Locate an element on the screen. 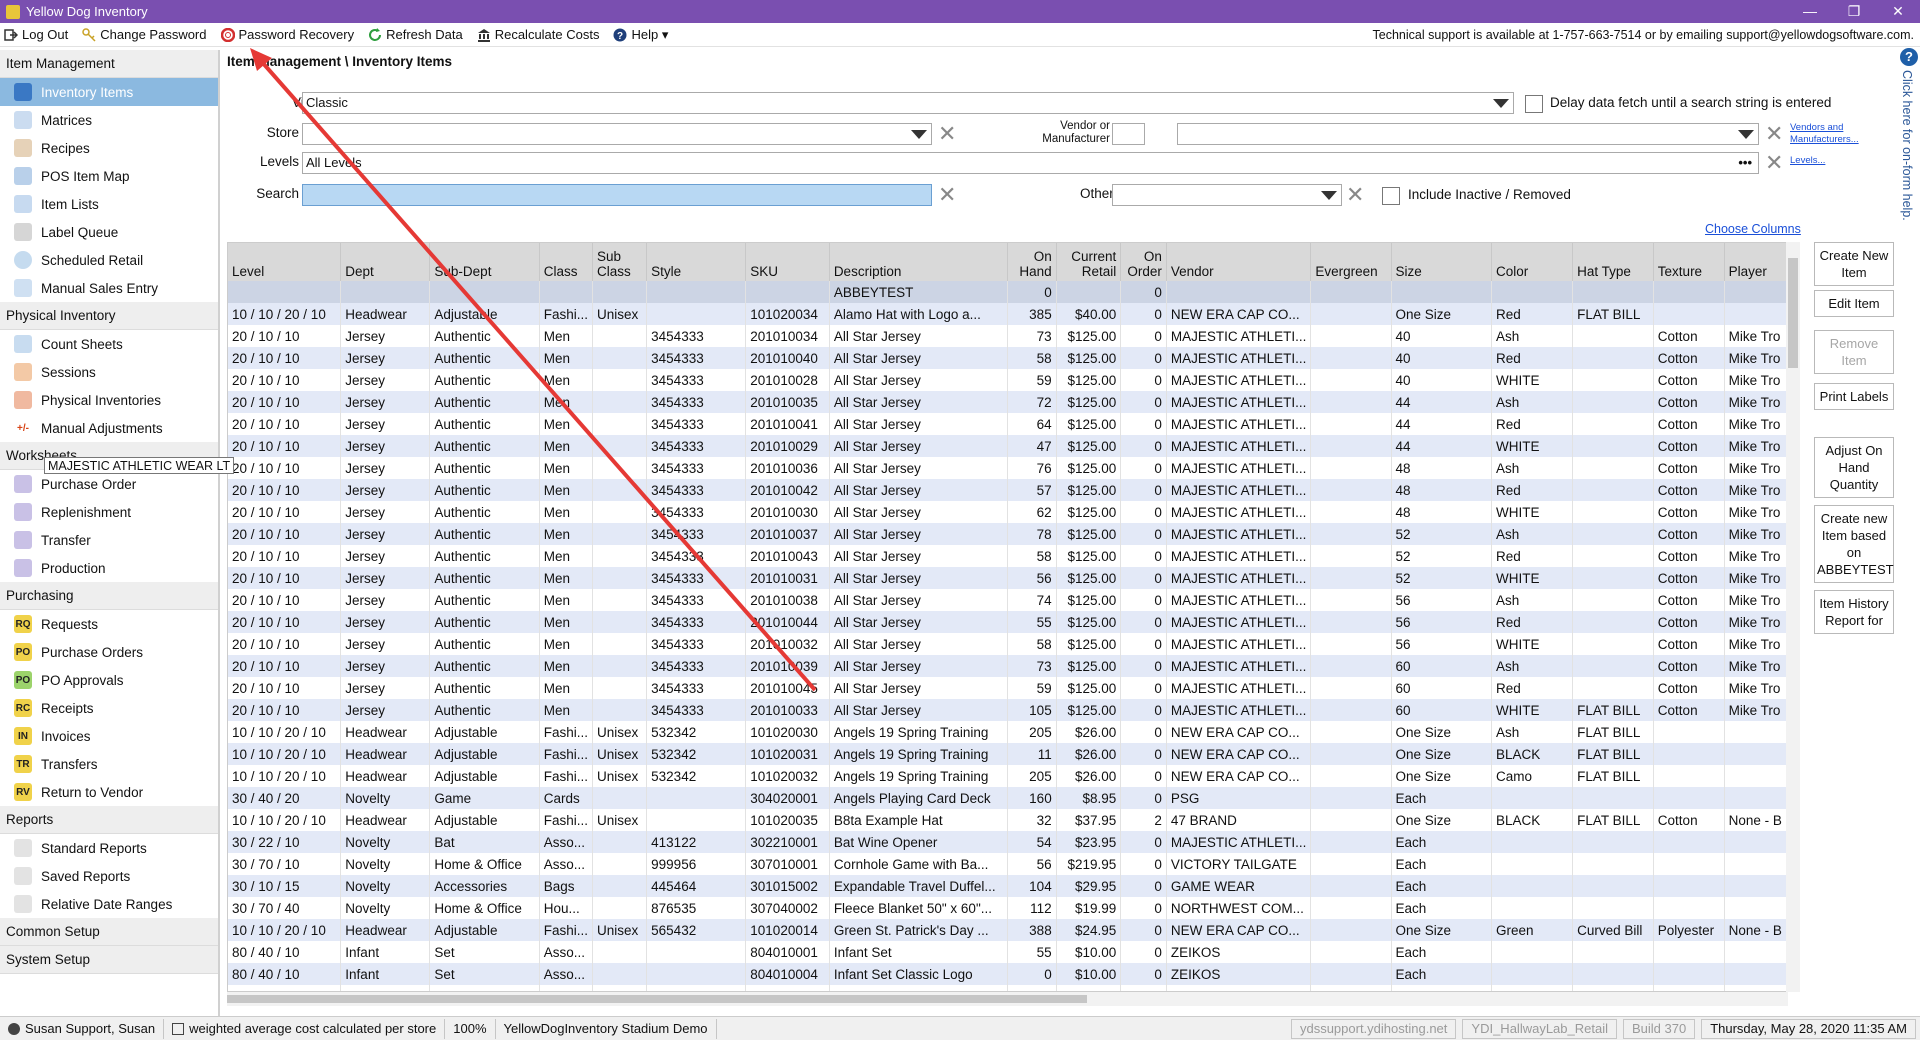 The image size is (1920, 1040). column-header: Description is located at coordinates (919, 262).